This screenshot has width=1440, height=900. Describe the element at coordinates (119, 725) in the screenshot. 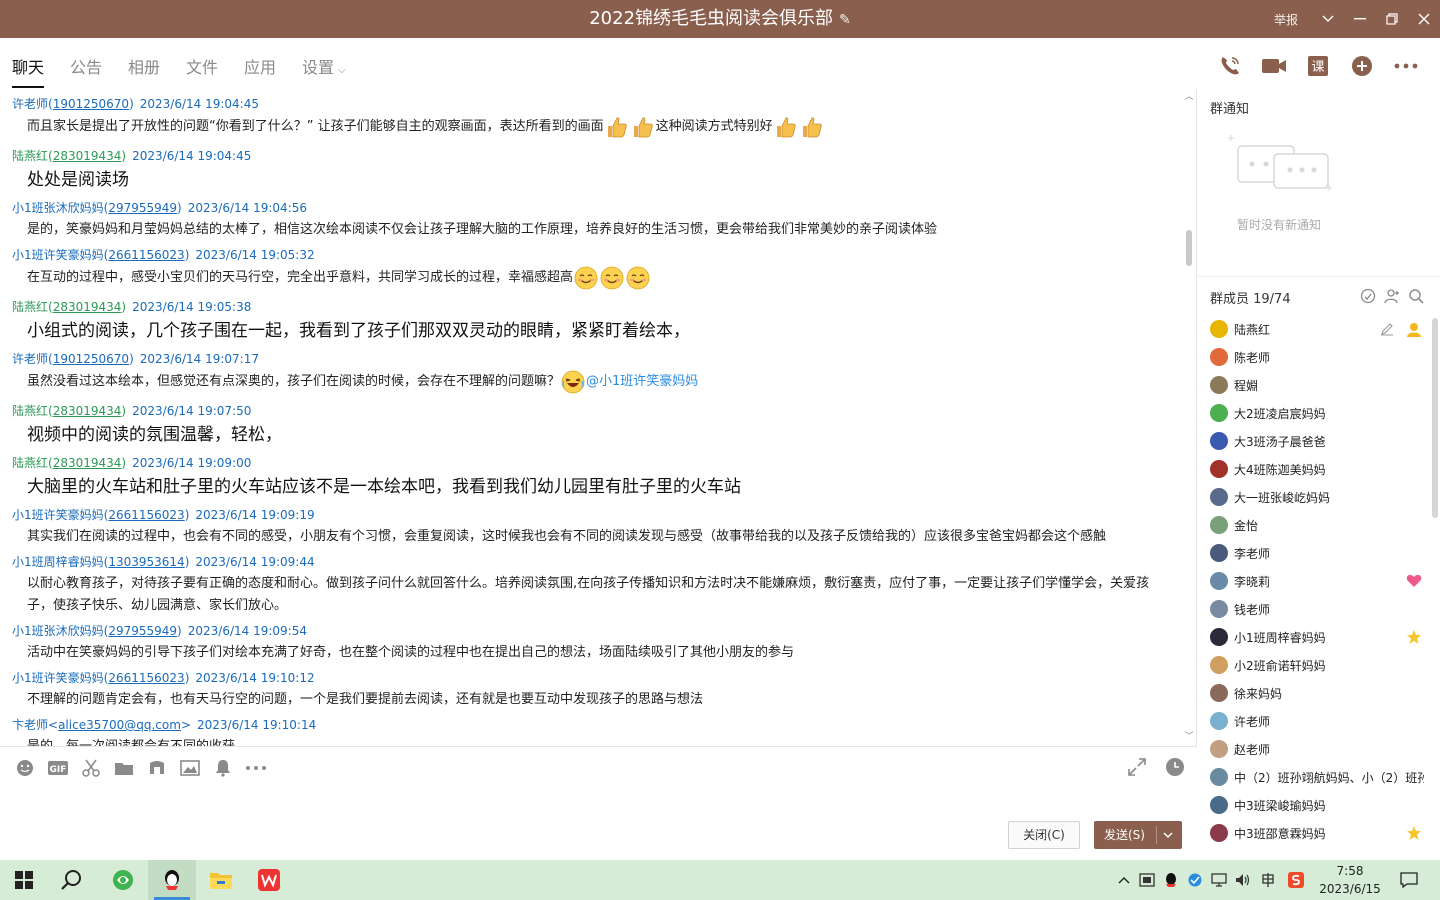

I see `sender-id-link: alice35700@qq.com` at that location.